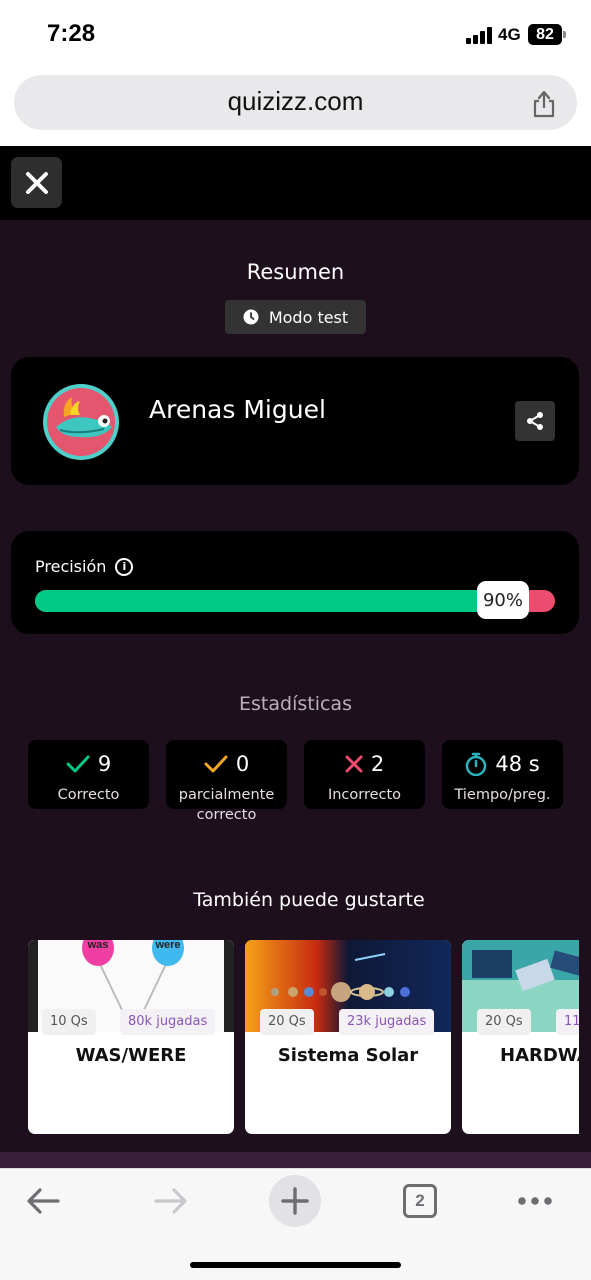 This screenshot has height=1280, width=591. What do you see at coordinates (71, 33) in the screenshot?
I see `status-time: 7:28` at bounding box center [71, 33].